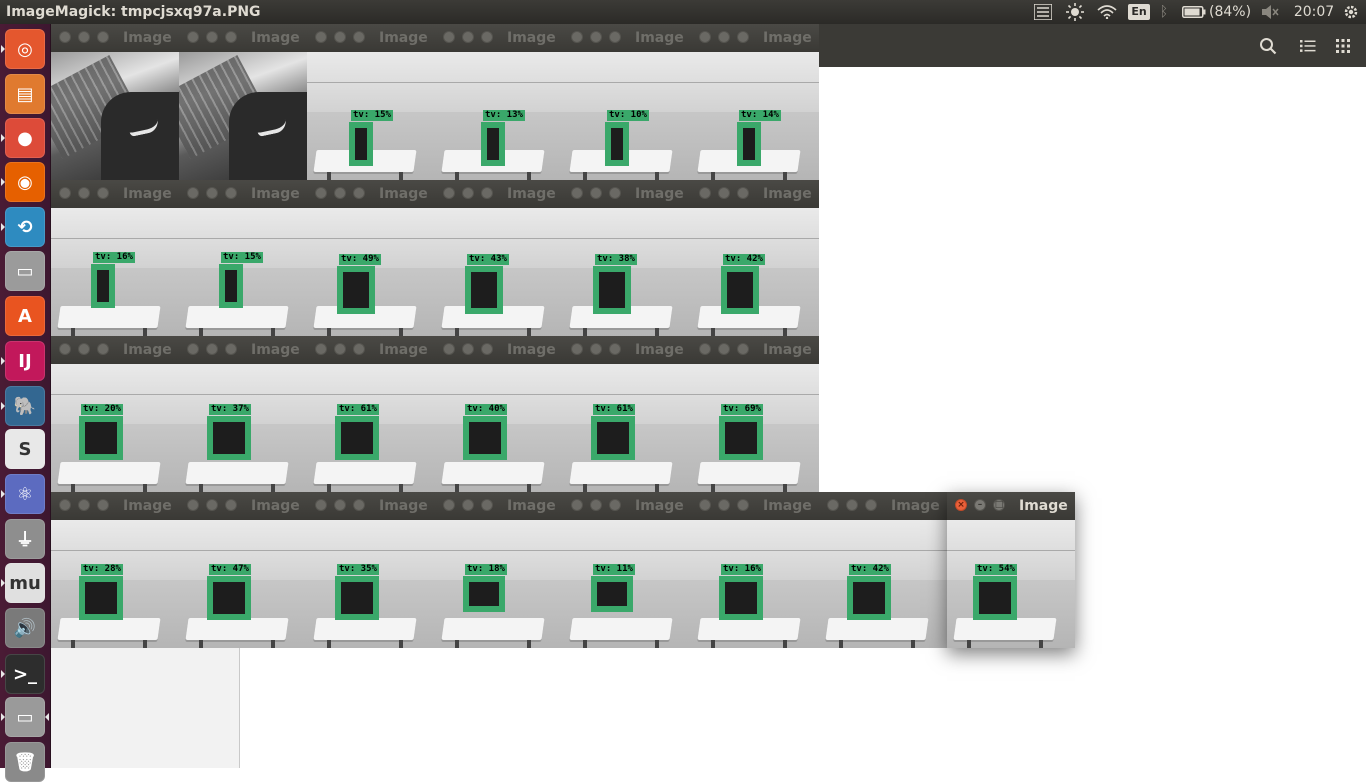 The width and height of the screenshot is (1366, 782). Describe the element at coordinates (961, 505) in the screenshot. I see `close-button: ×` at that location.